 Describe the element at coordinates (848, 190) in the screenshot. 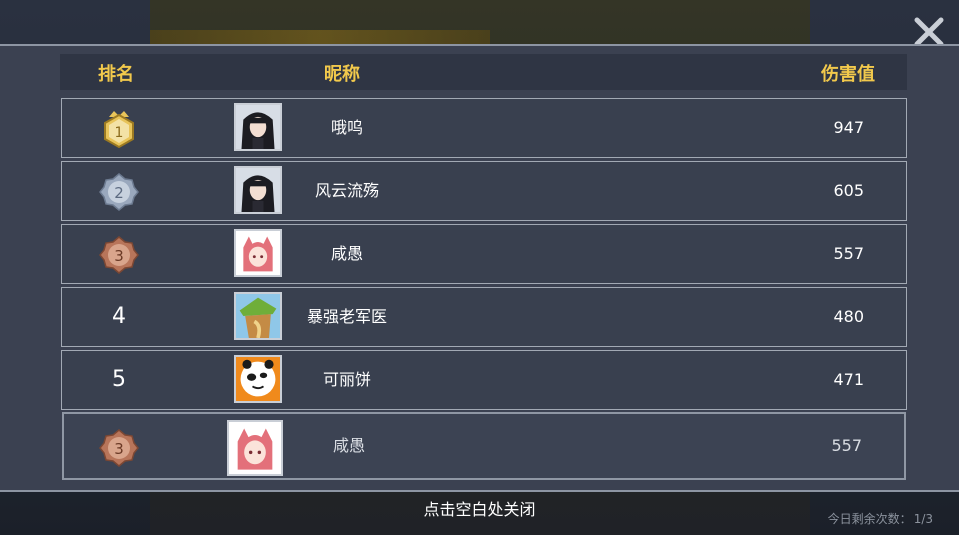

I see `damage-value: 605` at that location.